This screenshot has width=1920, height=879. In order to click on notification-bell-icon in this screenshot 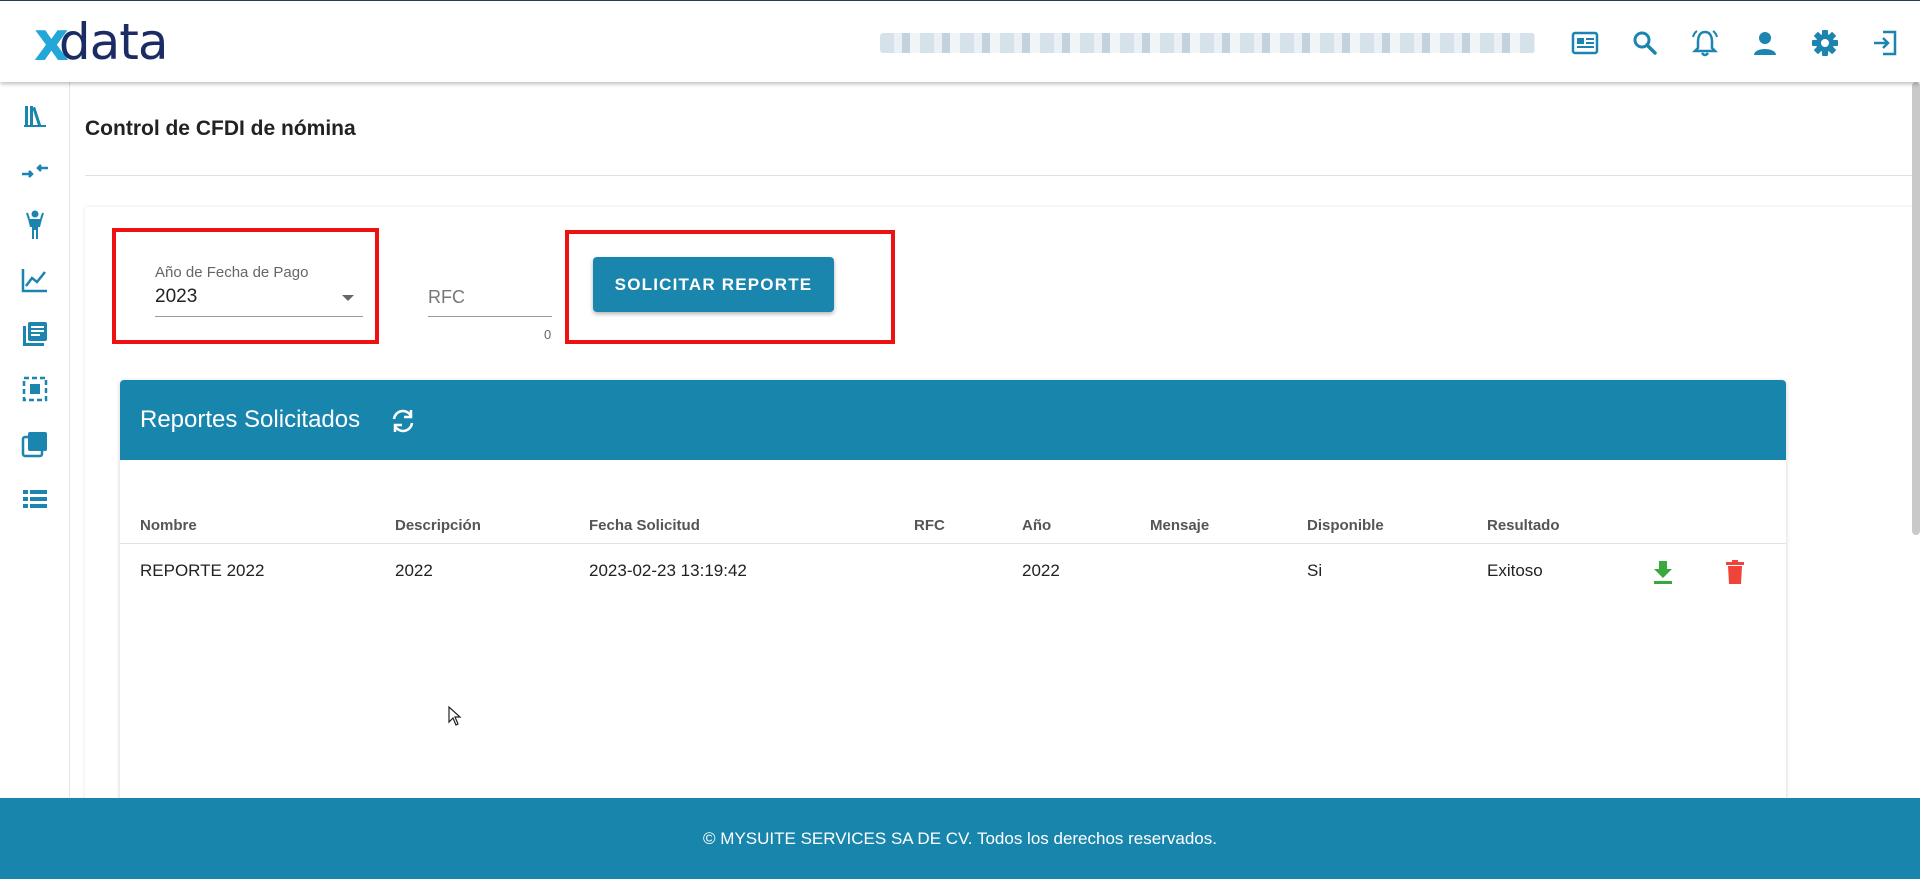, I will do `click(1705, 43)`.